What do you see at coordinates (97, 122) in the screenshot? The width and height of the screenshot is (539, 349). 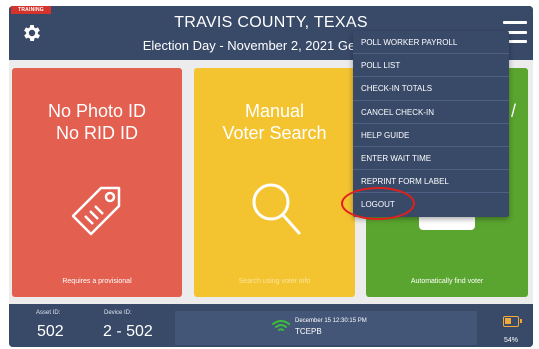 I see `card-title: No Photo ID No RID ID` at bounding box center [97, 122].